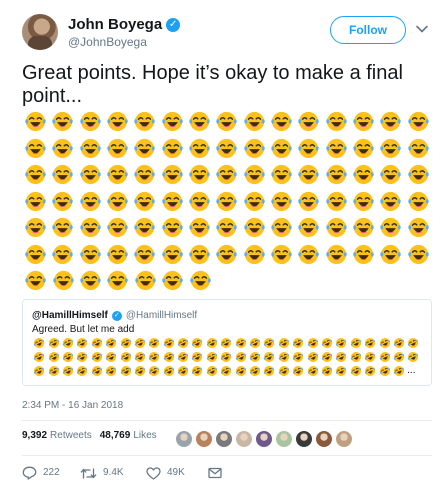 This screenshot has height=494, width=447. I want to click on tweet-timestamp: 2:34 PM - 16 Jan 2018, so click(72, 405).